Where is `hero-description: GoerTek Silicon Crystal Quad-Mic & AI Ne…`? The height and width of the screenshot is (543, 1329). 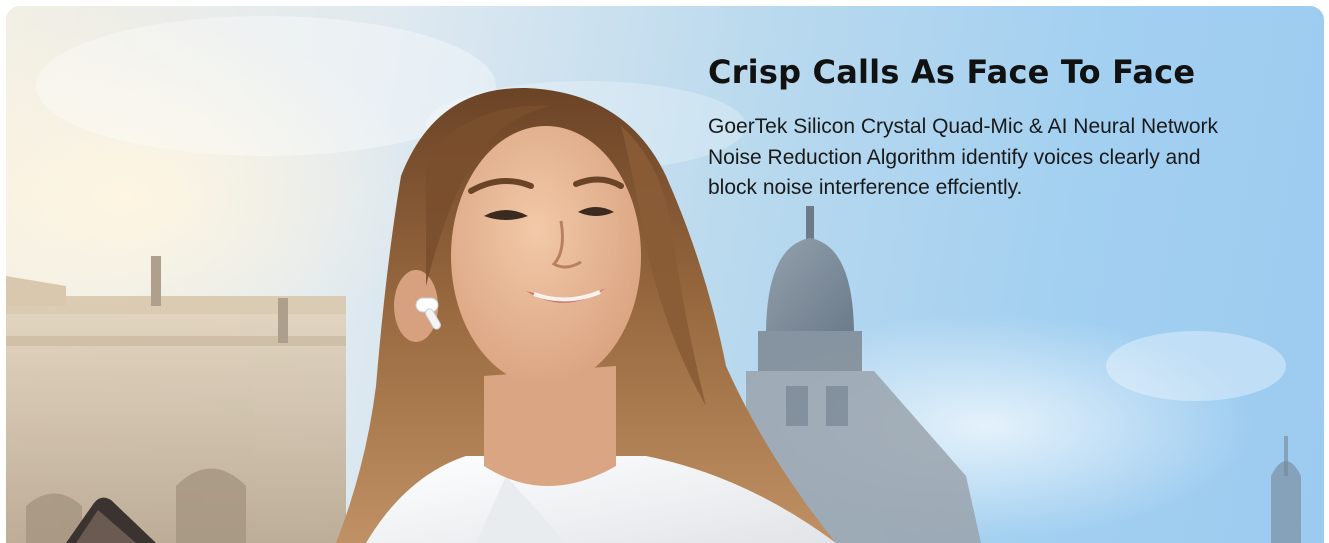 hero-description: GoerTek Silicon Crystal Quad-Mic & AI Ne… is located at coordinates (963, 157).